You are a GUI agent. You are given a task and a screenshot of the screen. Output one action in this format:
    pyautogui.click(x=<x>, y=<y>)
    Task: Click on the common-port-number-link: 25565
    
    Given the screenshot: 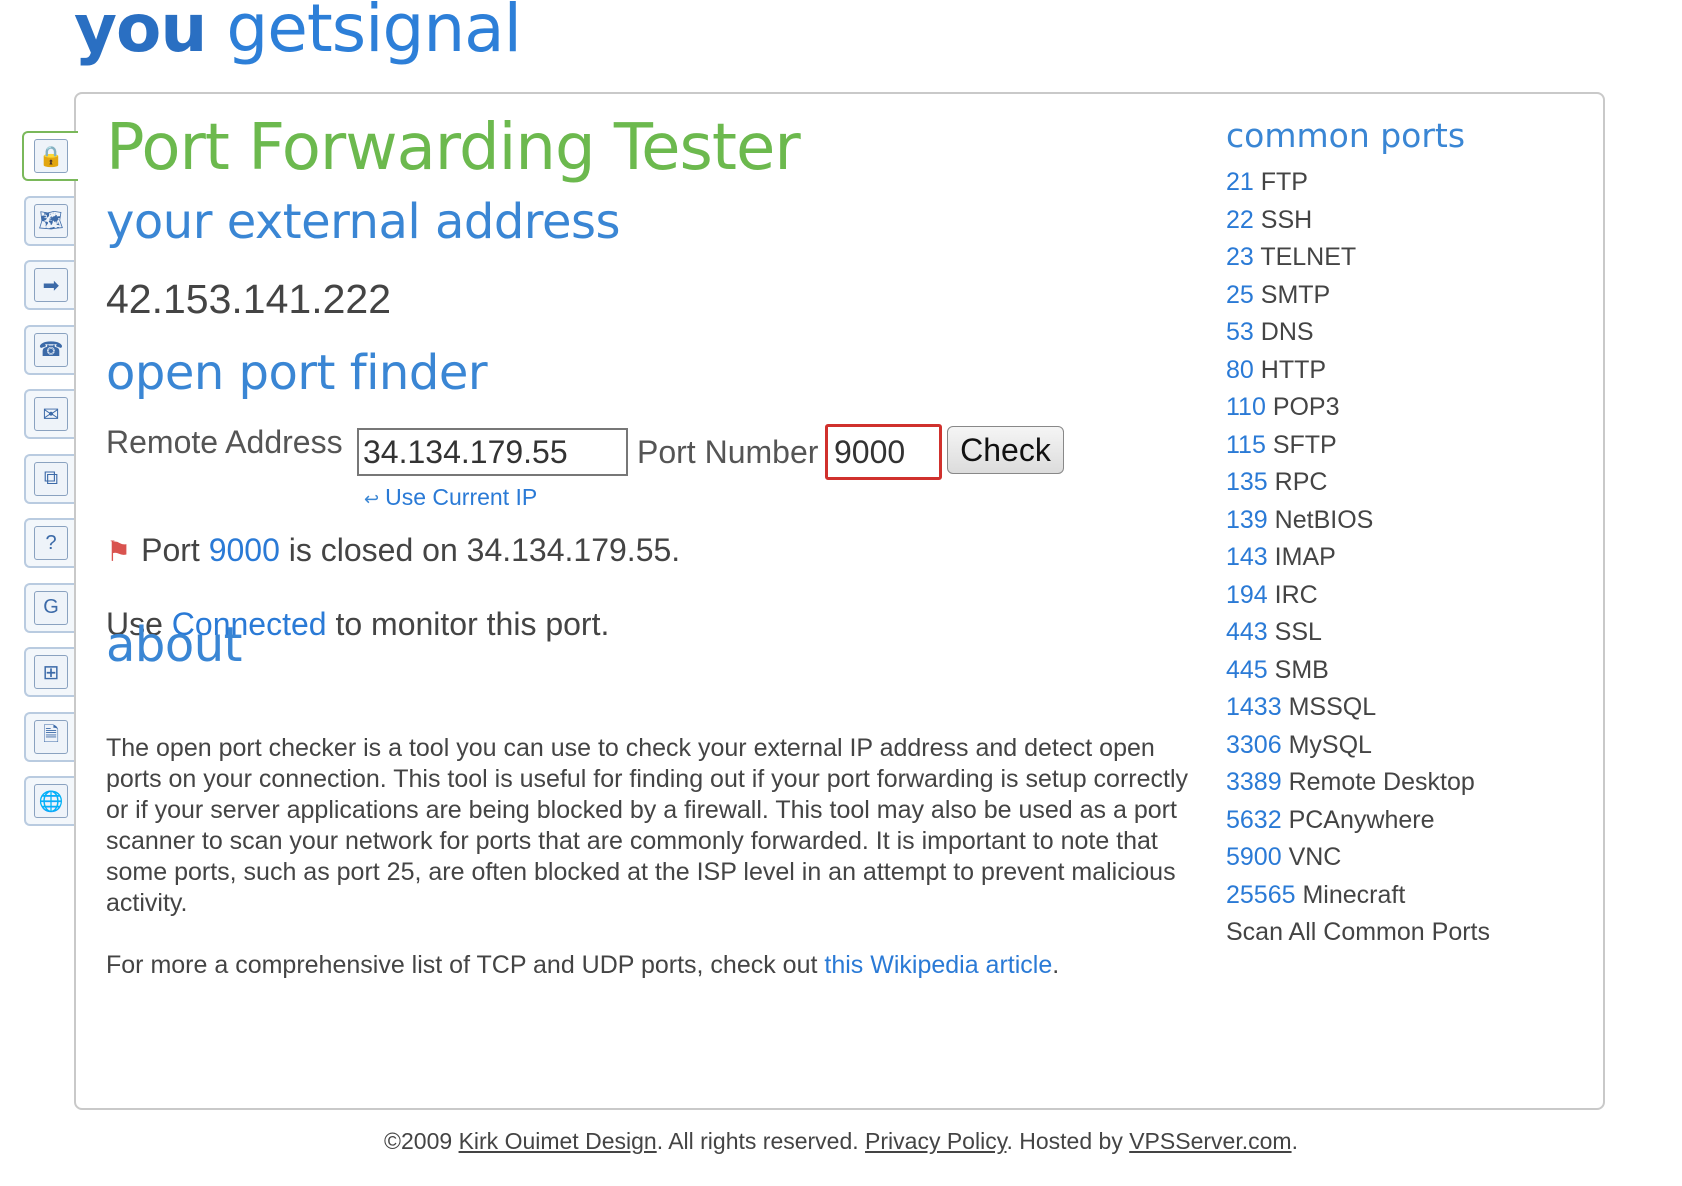 What is the action you would take?
    pyautogui.click(x=1261, y=895)
    